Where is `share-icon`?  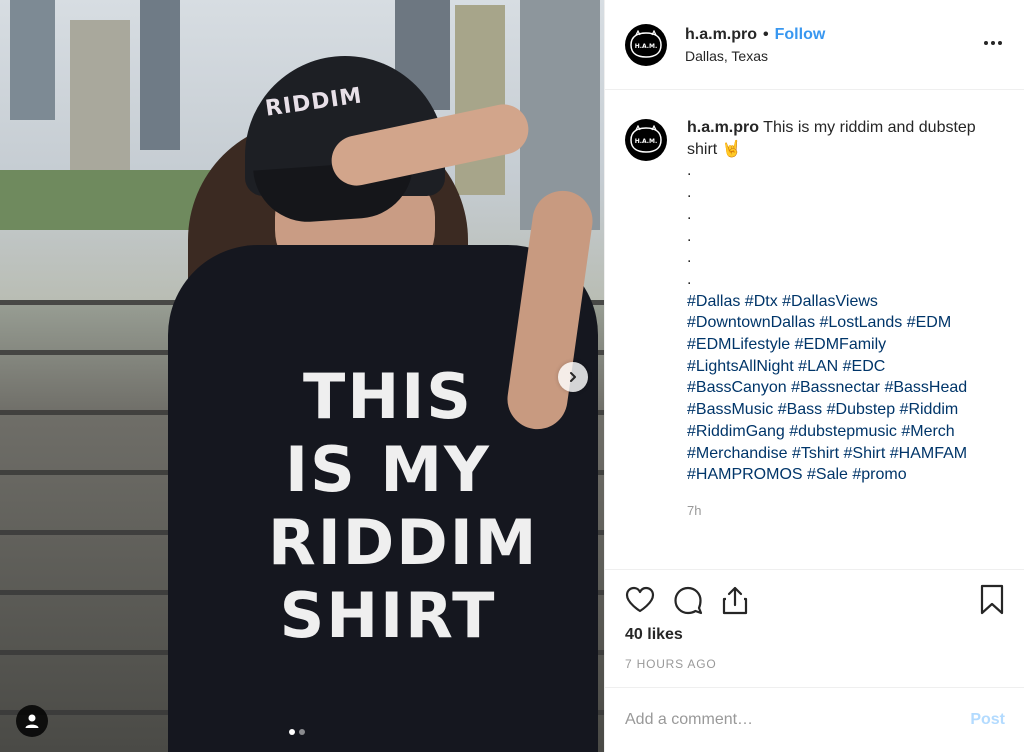 share-icon is located at coordinates (735, 600).